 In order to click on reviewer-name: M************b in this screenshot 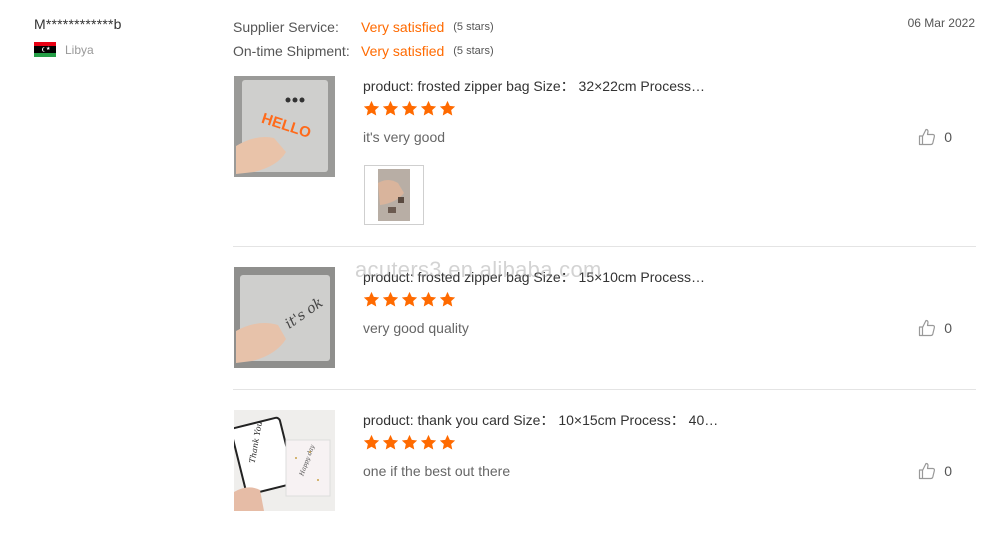, I will do `click(78, 24)`.